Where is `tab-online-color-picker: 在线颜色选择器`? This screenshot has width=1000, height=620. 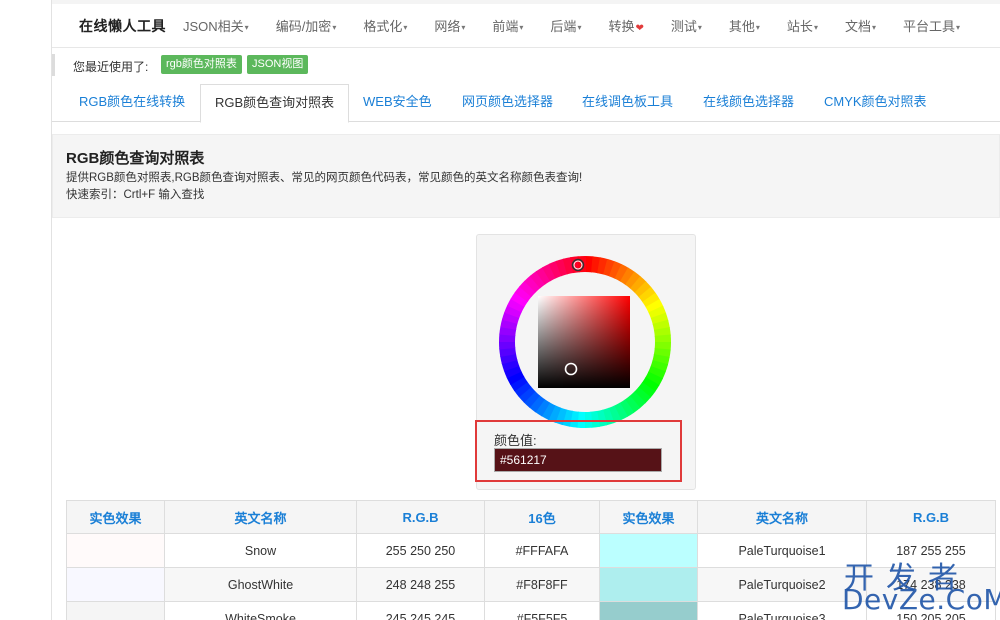
tab-online-color-picker: 在线颜色选择器 is located at coordinates (748, 103).